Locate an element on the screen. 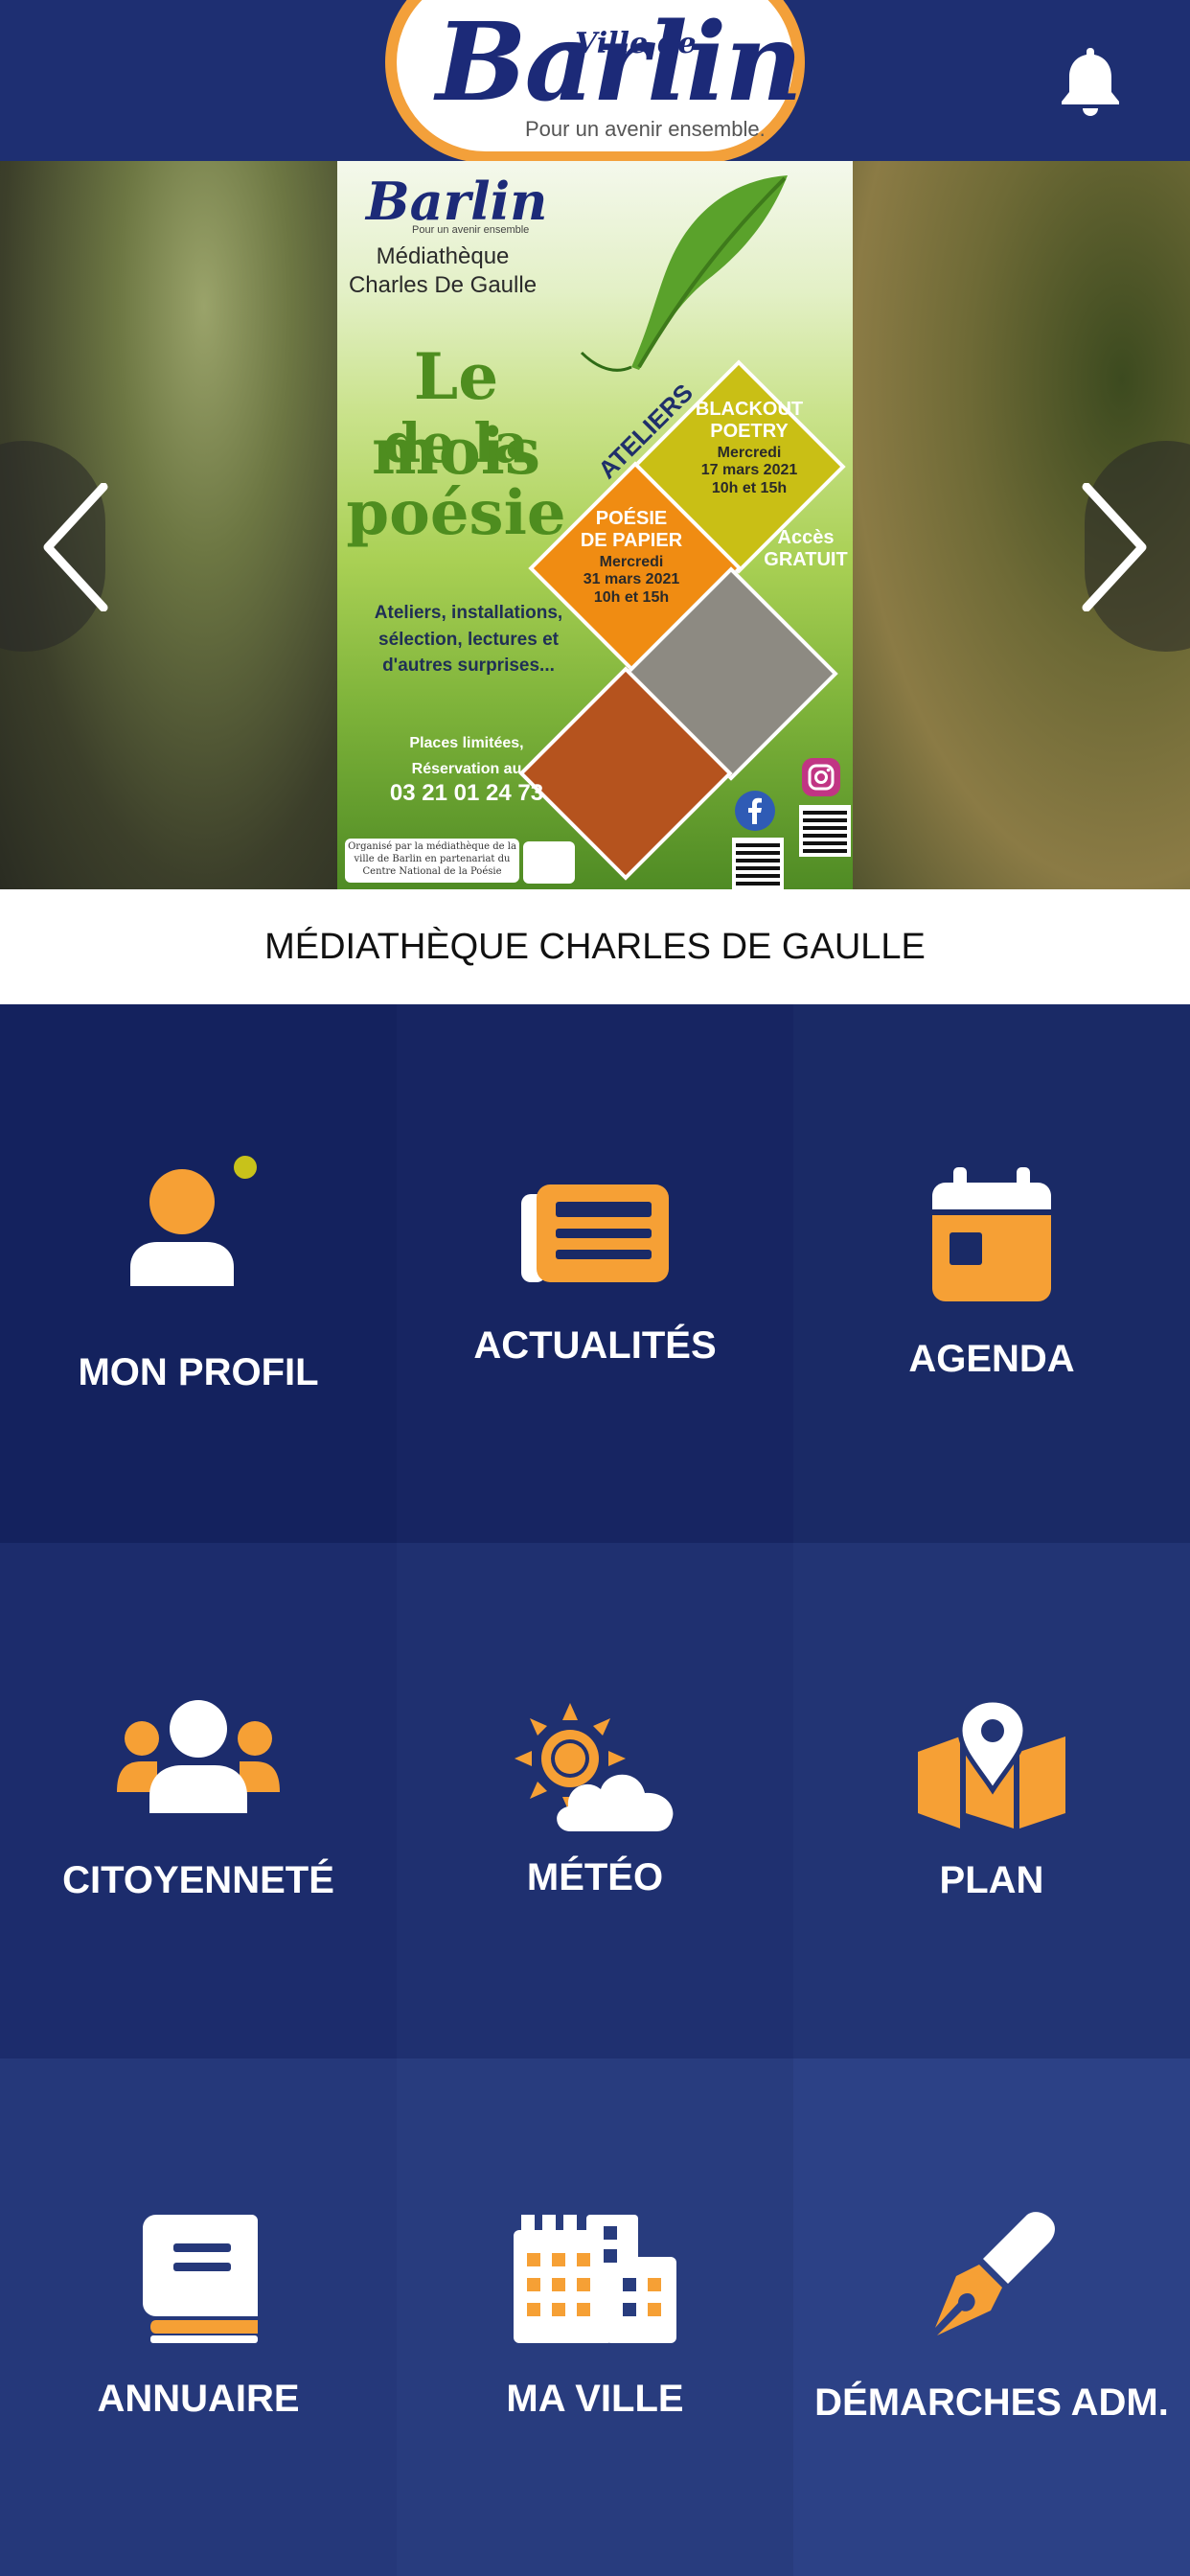  pen-icon is located at coordinates (995, 2273).